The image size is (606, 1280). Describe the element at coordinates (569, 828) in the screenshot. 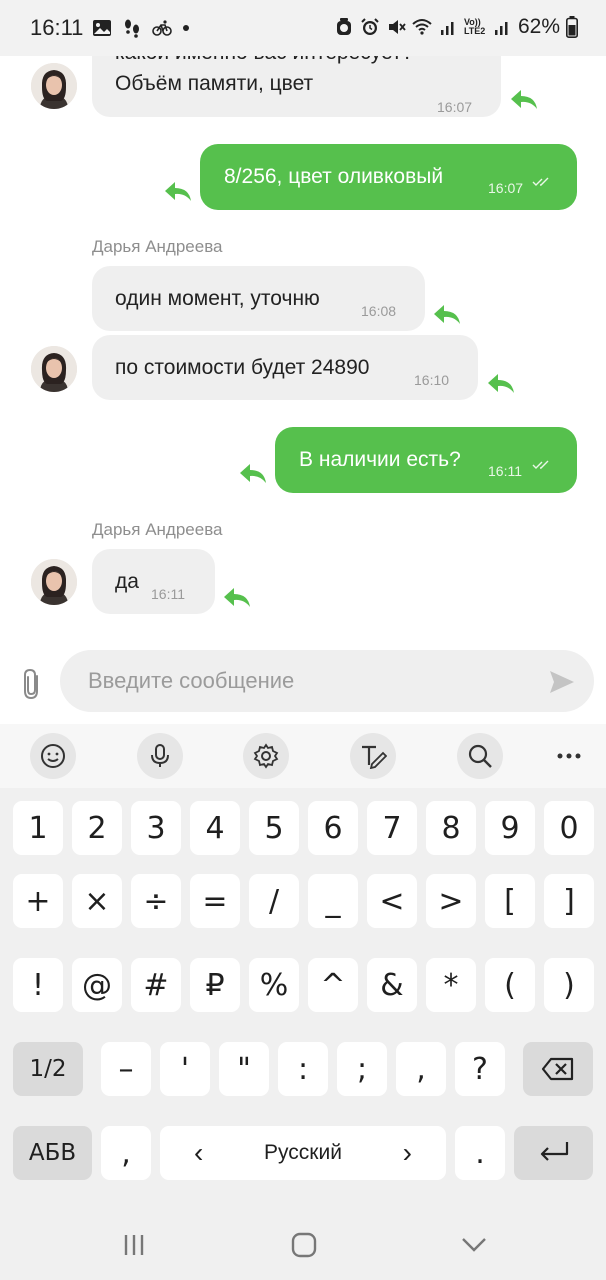

I see `key: 0` at that location.